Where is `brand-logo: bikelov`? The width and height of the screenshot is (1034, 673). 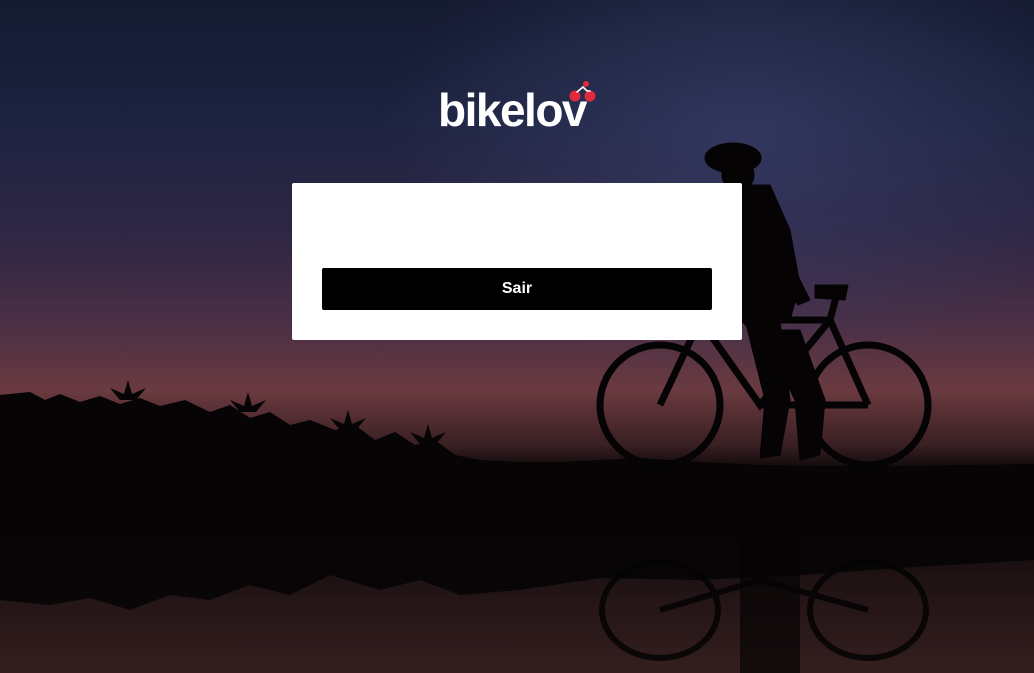
brand-logo: bikelov is located at coordinates (520, 108).